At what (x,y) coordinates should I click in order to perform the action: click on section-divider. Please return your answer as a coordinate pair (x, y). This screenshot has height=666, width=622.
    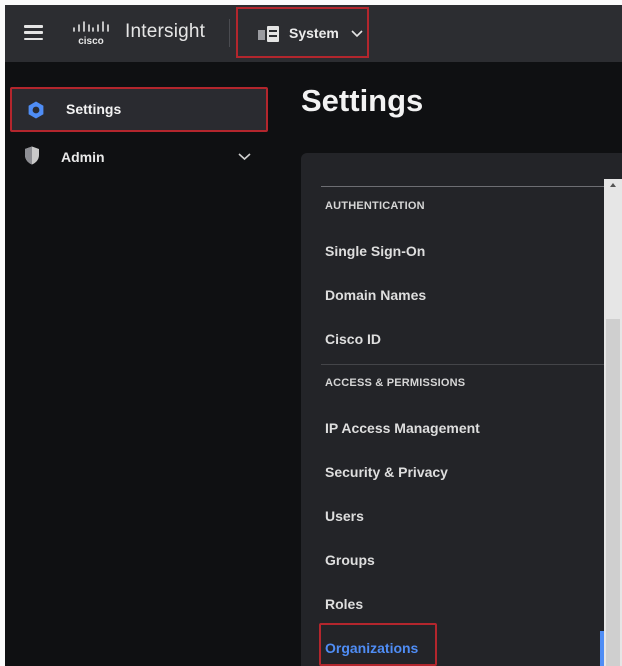
    Looking at the image, I should click on (462, 364).